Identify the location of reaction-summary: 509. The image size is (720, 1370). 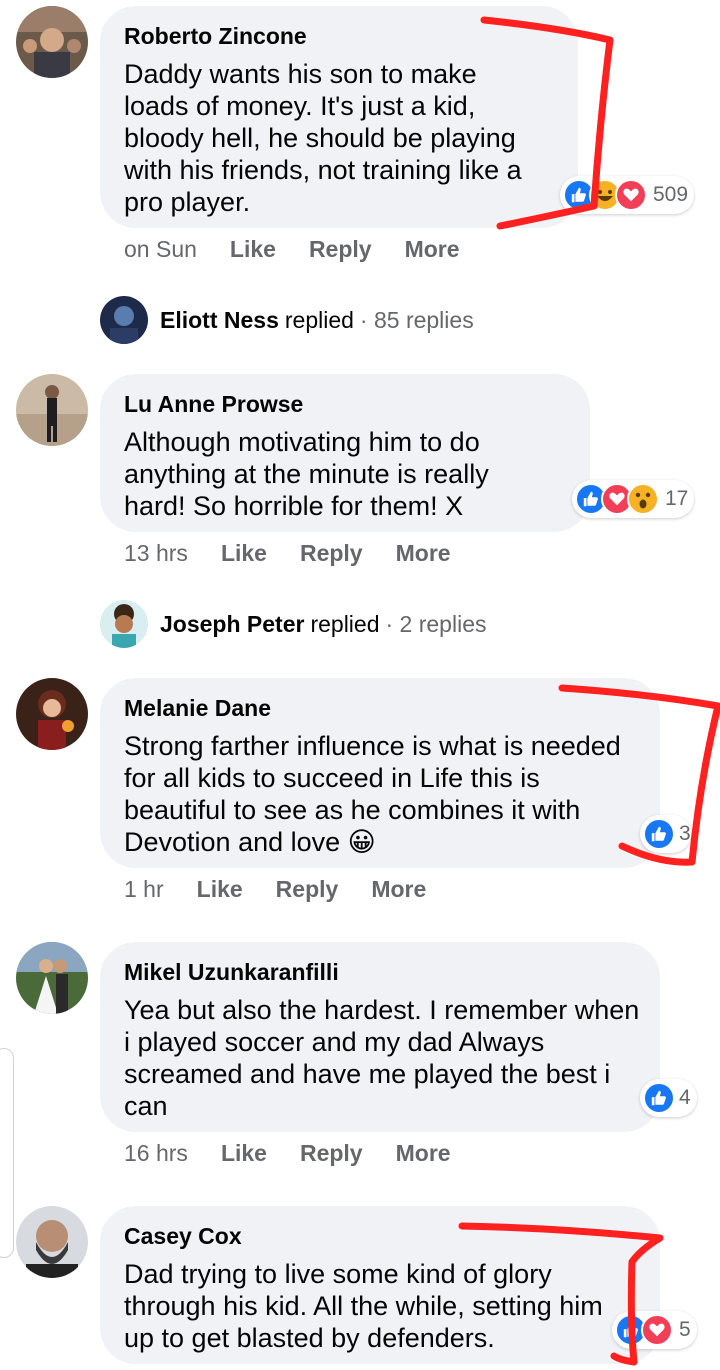
(627, 195).